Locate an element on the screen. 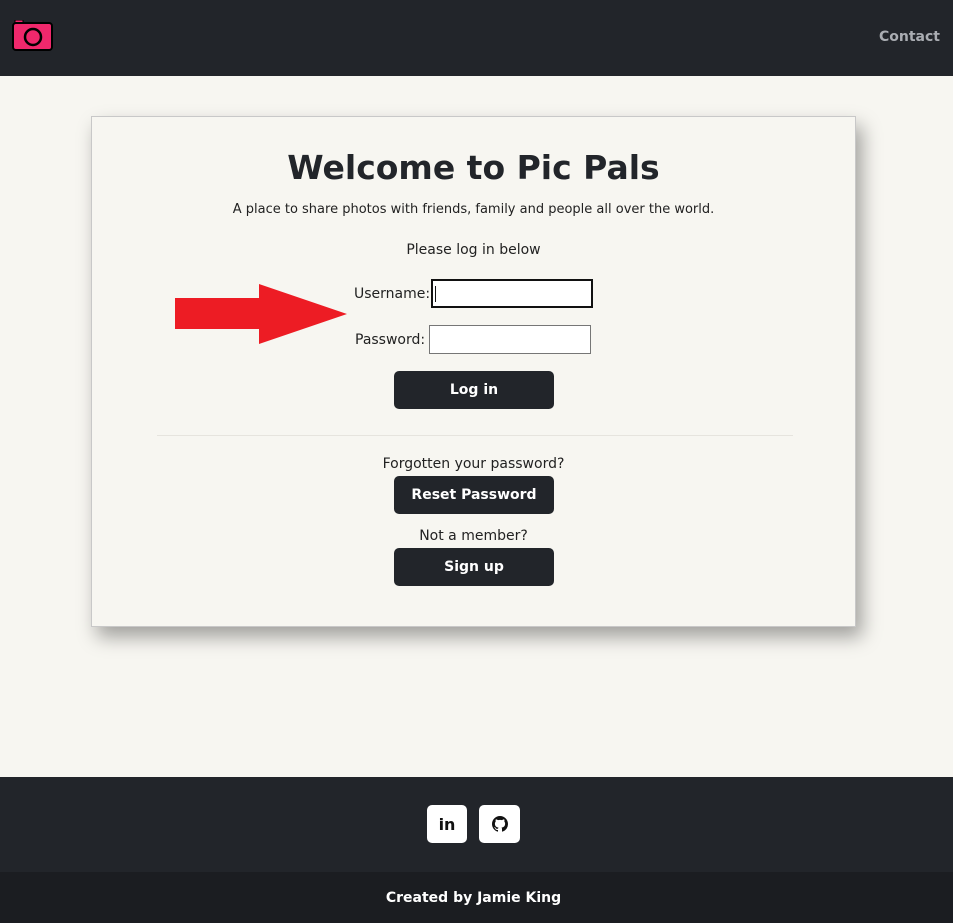 This screenshot has height=923, width=953. text-caret is located at coordinates (435, 294).